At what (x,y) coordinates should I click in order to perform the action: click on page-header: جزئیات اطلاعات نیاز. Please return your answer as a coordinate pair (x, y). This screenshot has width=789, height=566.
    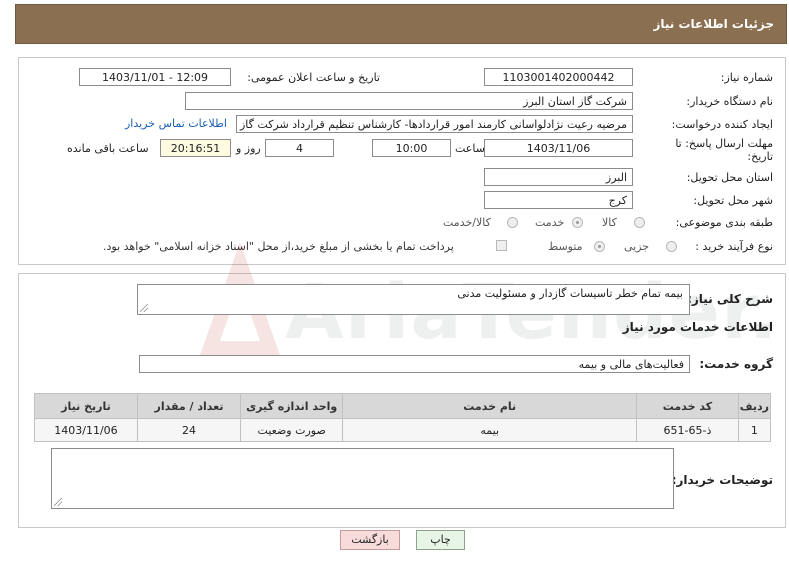
    Looking at the image, I should click on (401, 24).